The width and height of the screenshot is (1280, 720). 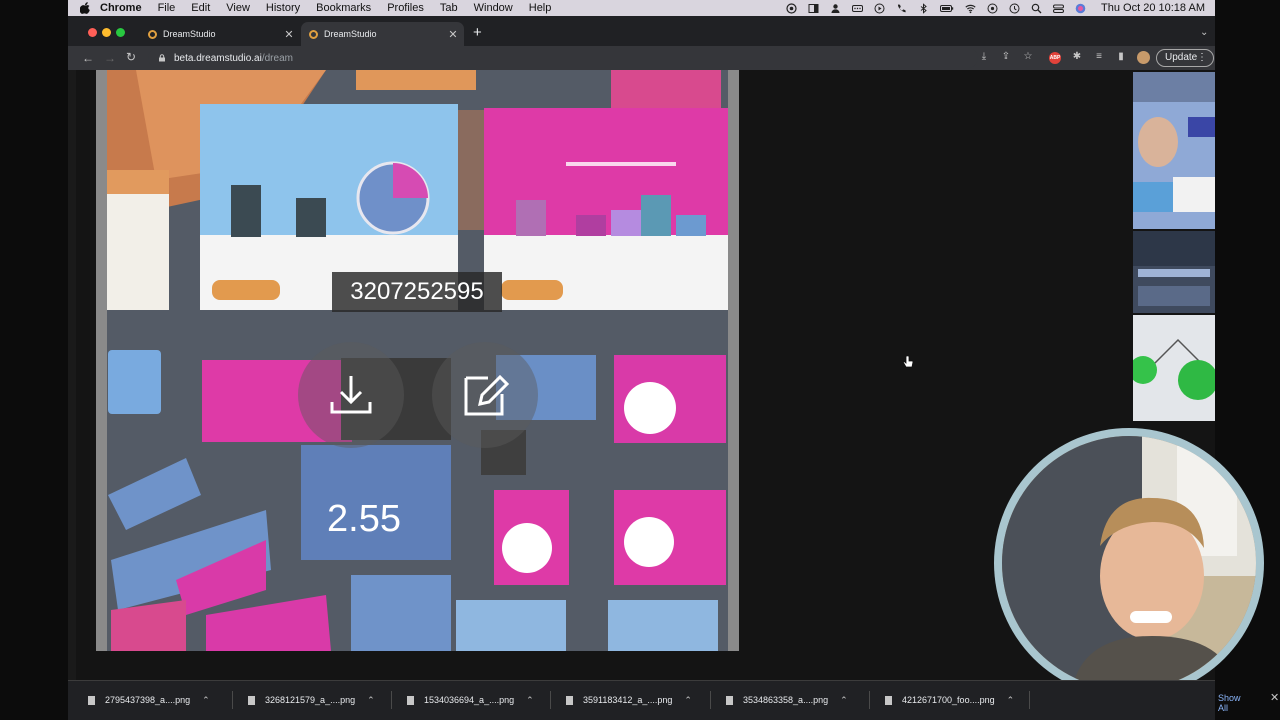 I want to click on battery-icon, so click(x=947, y=8).